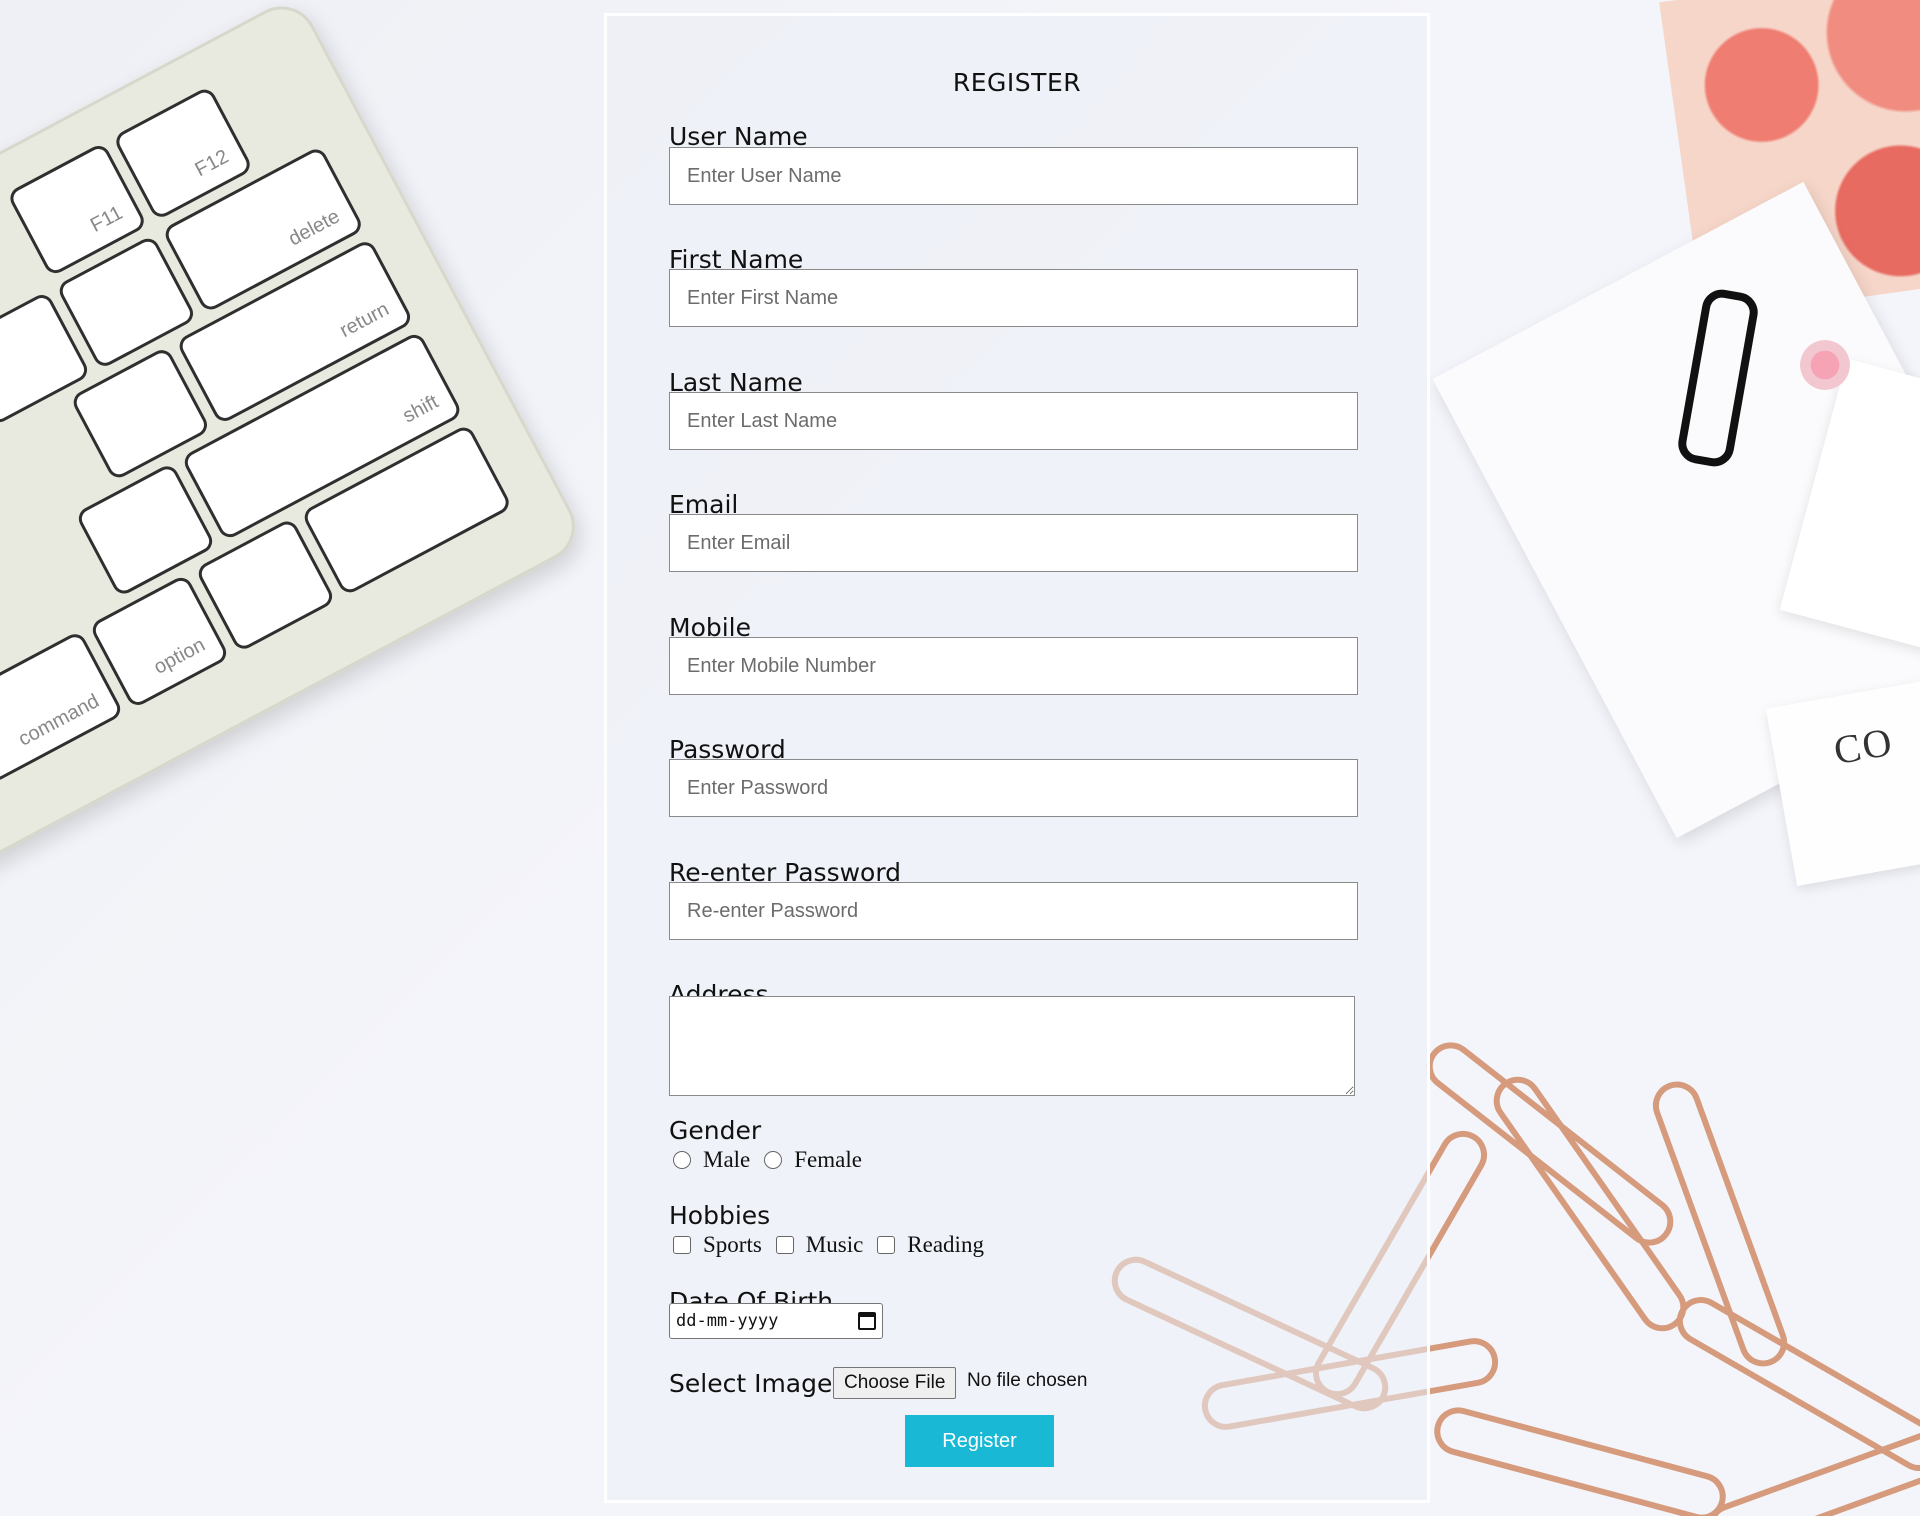 This screenshot has height=1516, width=1920. I want to click on select-image-label: Select Image, so click(751, 1383).